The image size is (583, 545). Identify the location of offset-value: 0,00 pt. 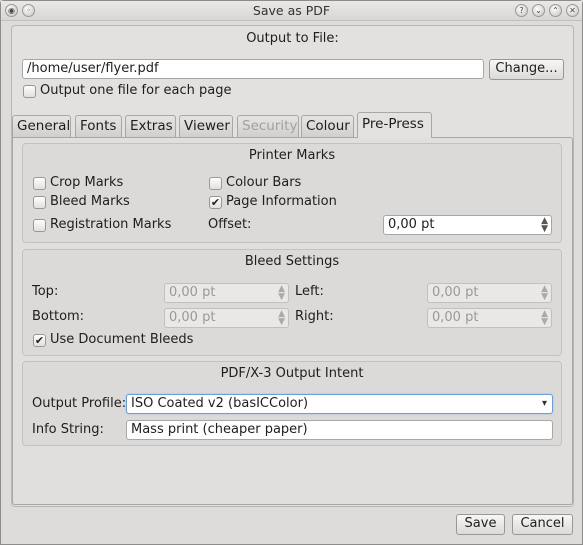
(411, 224).